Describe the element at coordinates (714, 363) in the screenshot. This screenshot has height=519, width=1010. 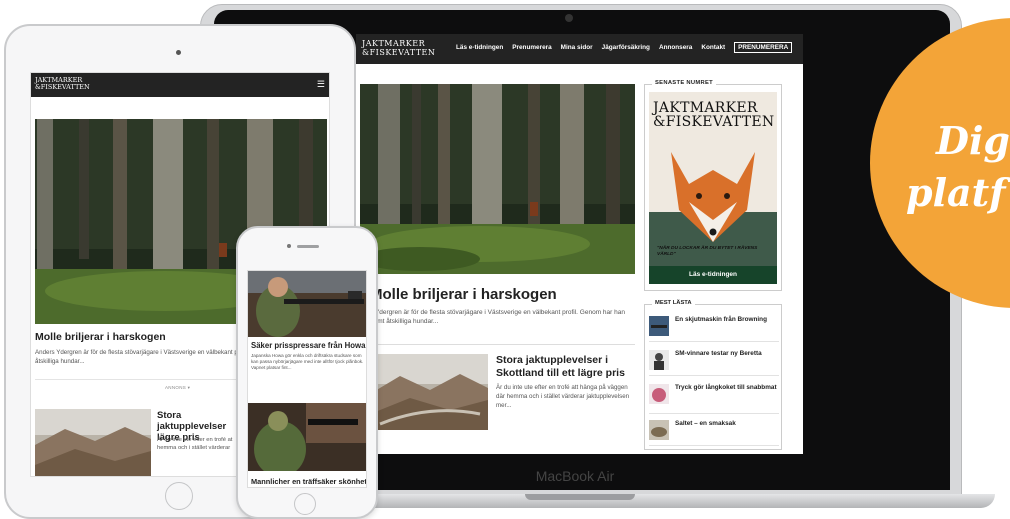
I see `most-read-item: SM-vinnare testar ny Beretta` at that location.